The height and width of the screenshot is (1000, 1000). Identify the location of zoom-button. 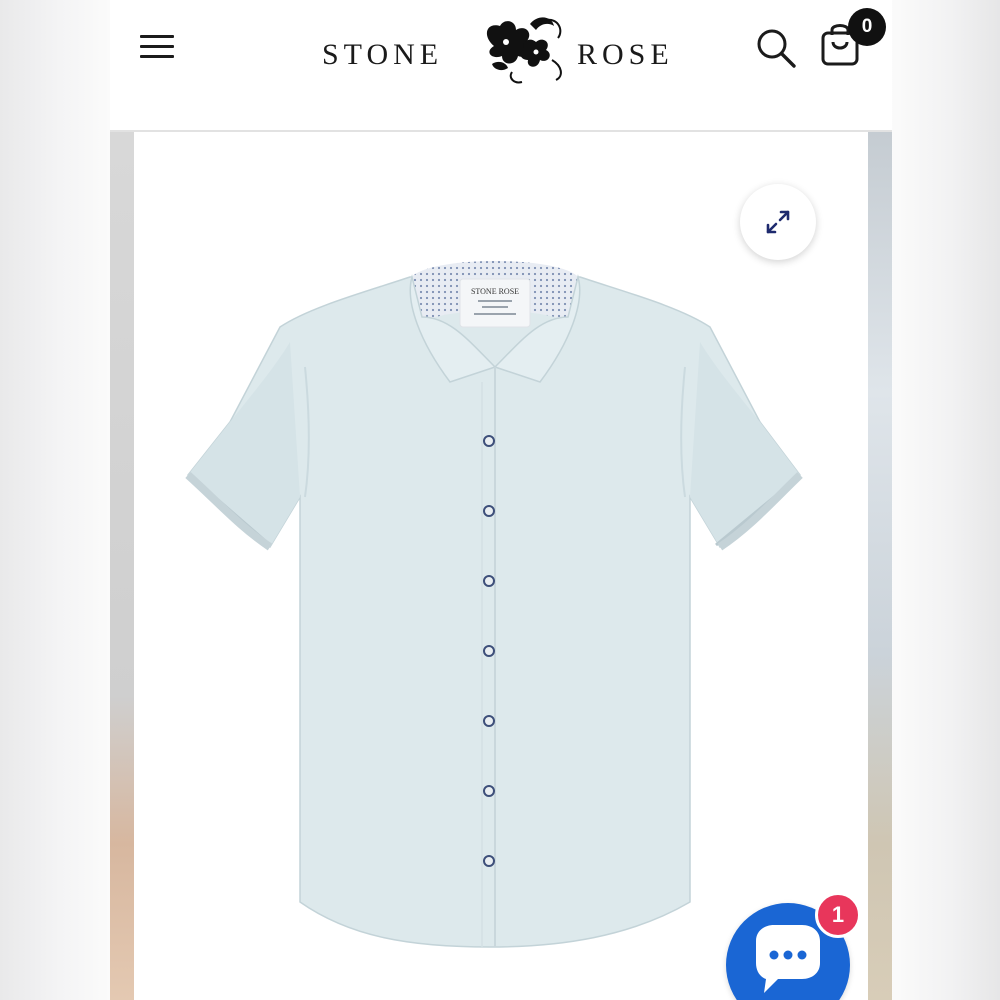
(778, 222).